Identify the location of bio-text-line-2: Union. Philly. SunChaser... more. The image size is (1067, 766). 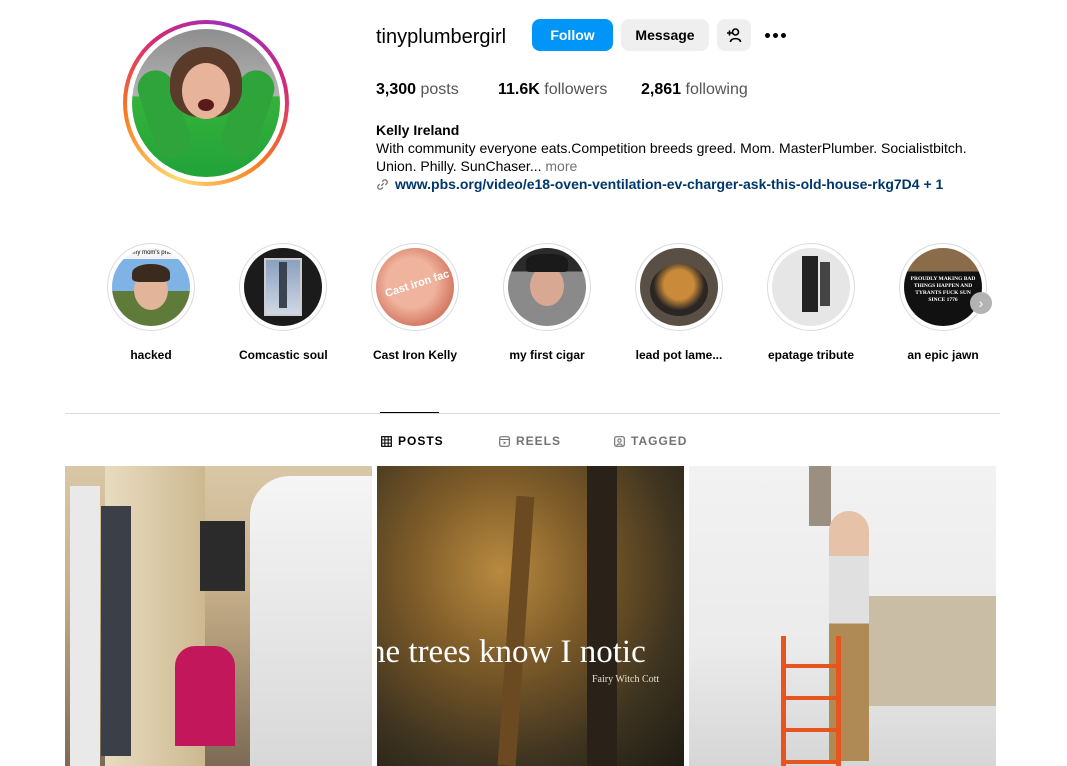
(686, 166).